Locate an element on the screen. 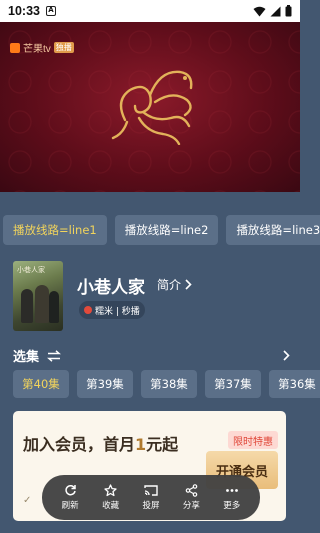 This screenshot has height=533, width=320. cast-label: 投屏 is located at coordinates (151, 506).